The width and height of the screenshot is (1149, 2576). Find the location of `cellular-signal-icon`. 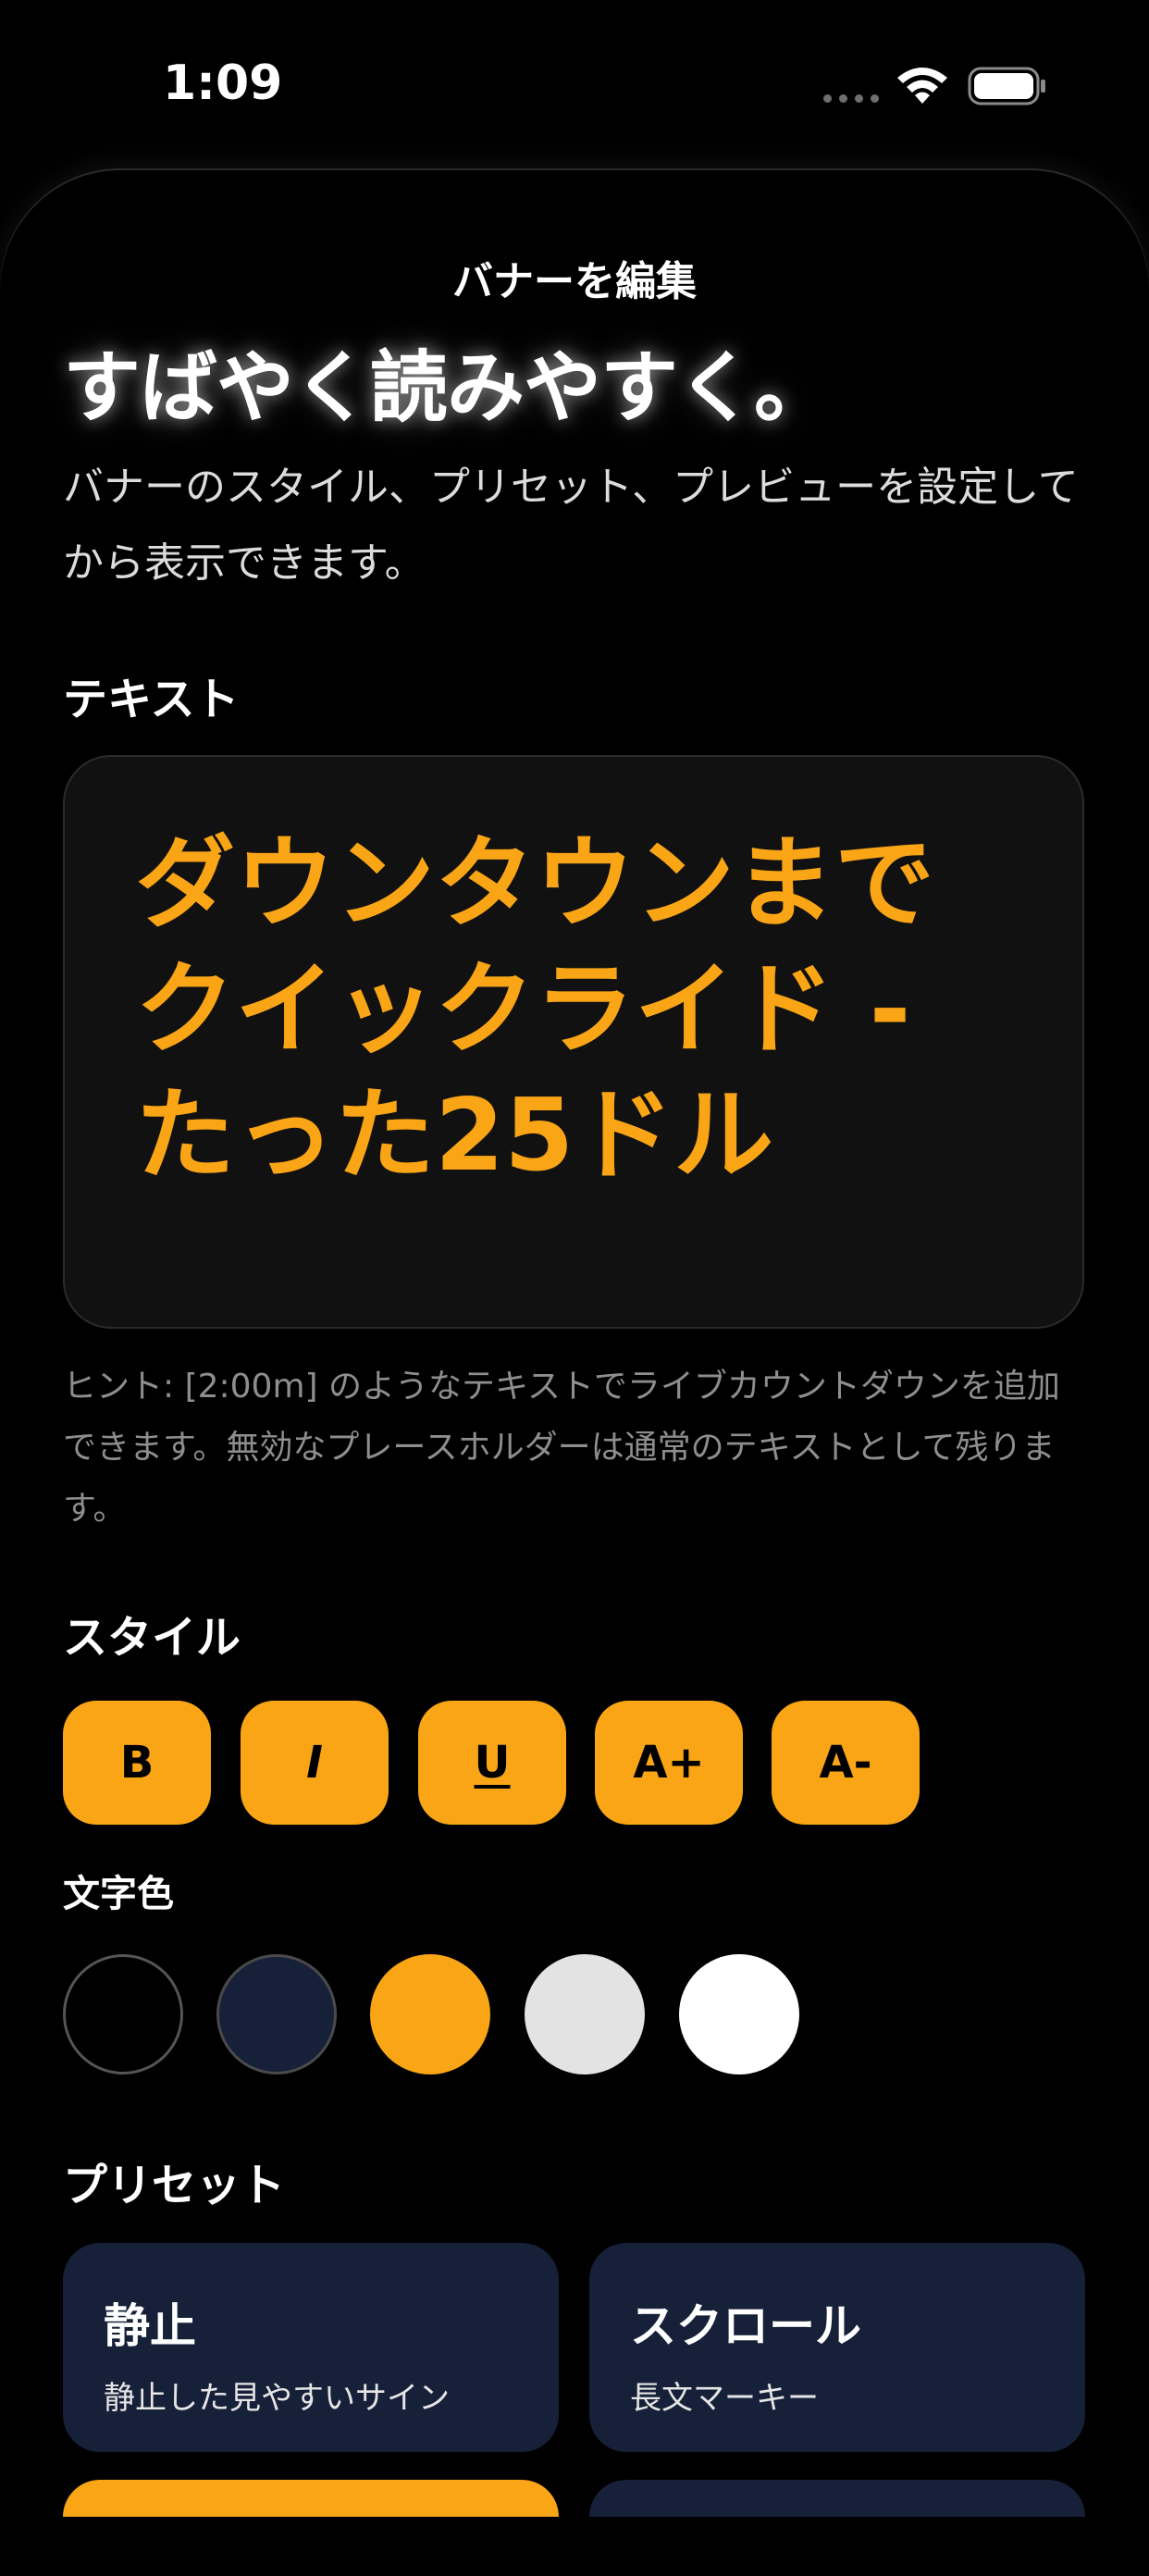

cellular-signal-icon is located at coordinates (852, 99).